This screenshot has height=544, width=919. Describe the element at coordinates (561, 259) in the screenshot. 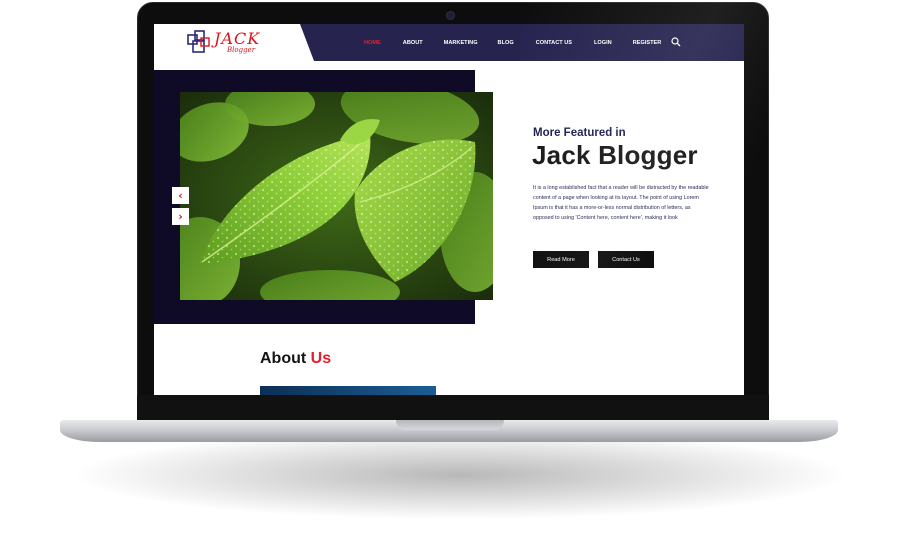

I see `read-more-button: Read More` at that location.